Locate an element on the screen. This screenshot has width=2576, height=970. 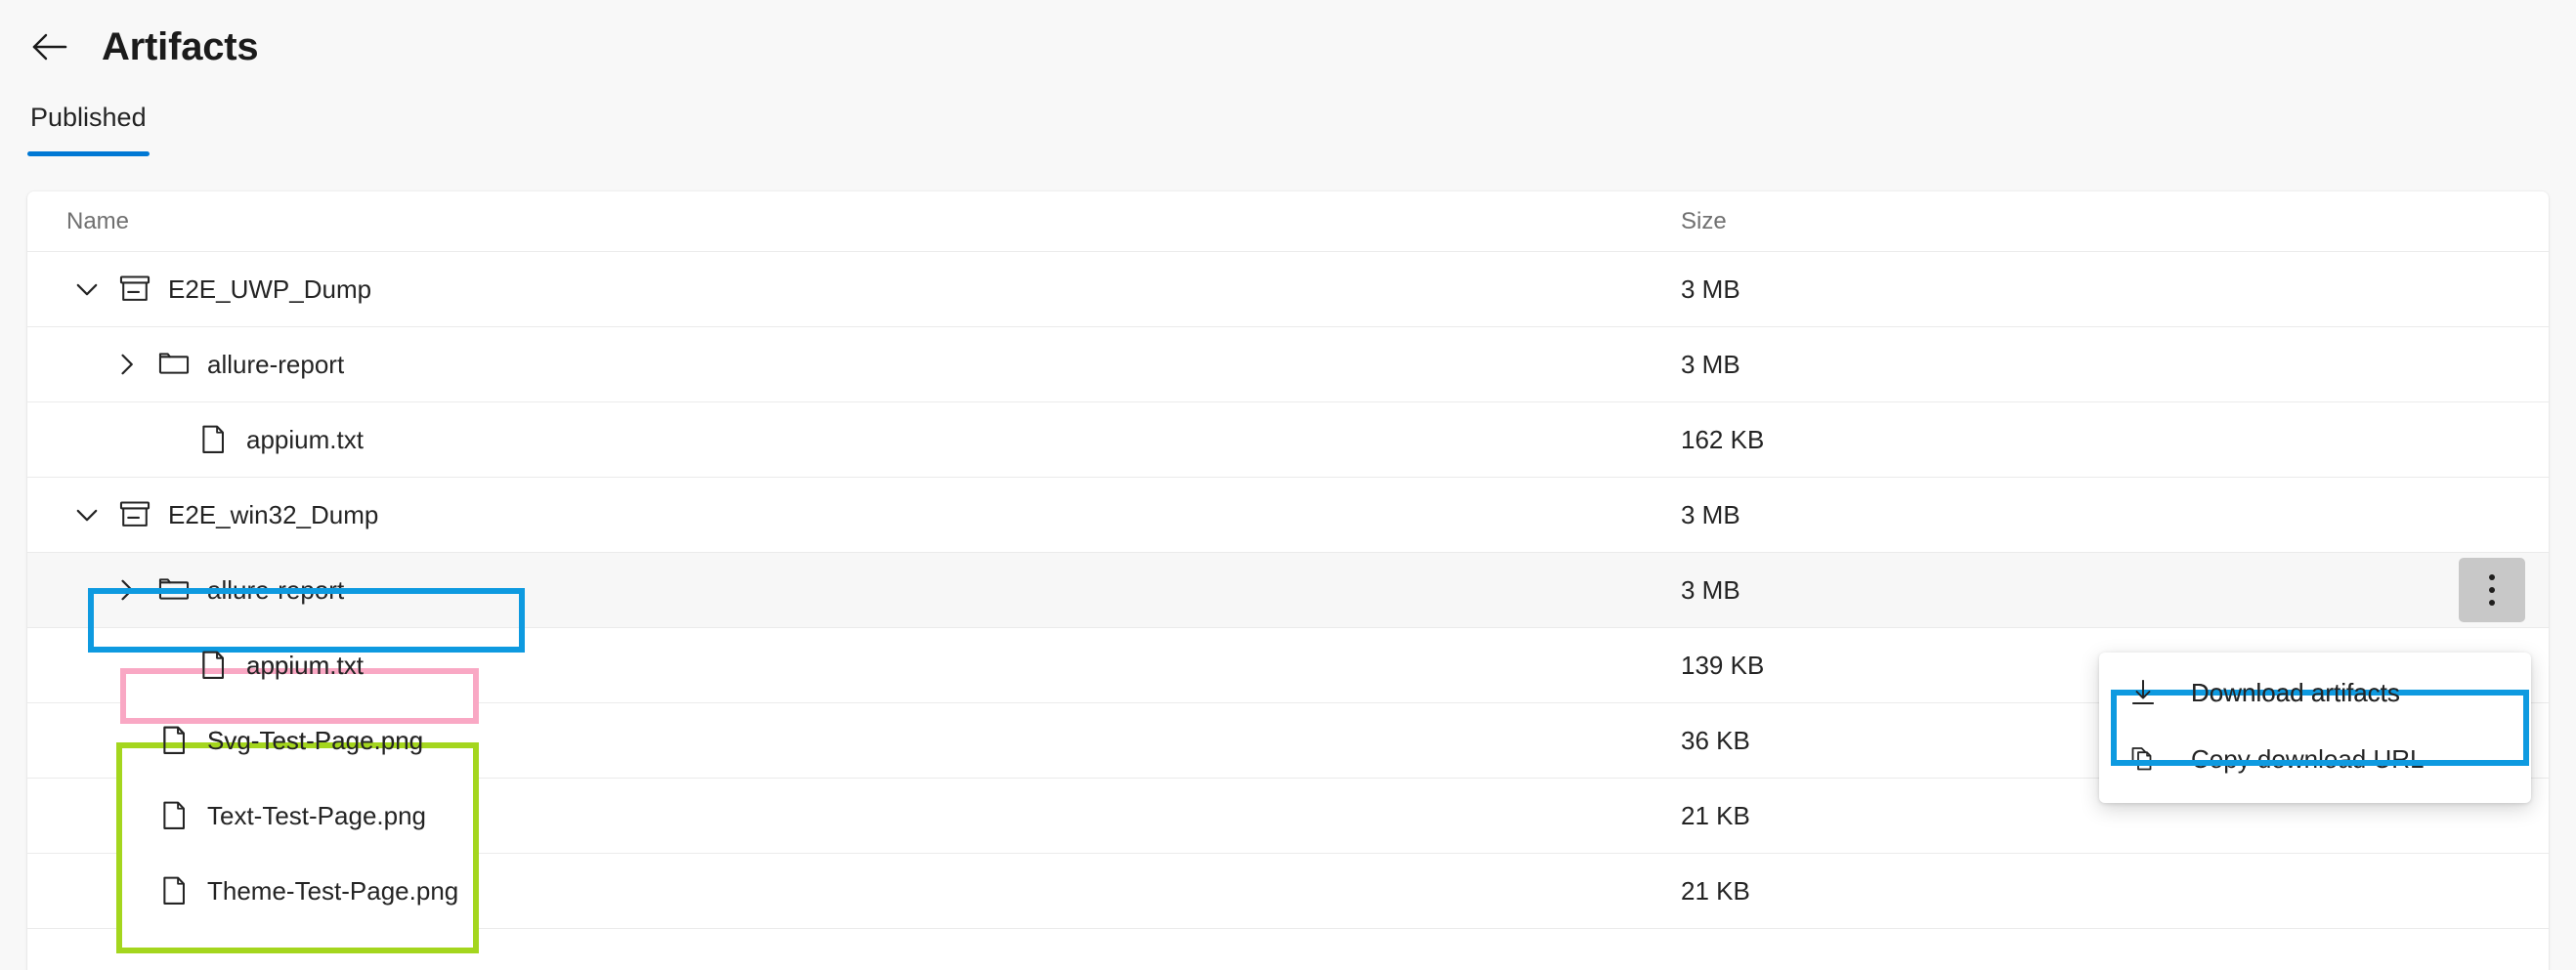
cell-size: 162 KB is located at coordinates (2115, 440).